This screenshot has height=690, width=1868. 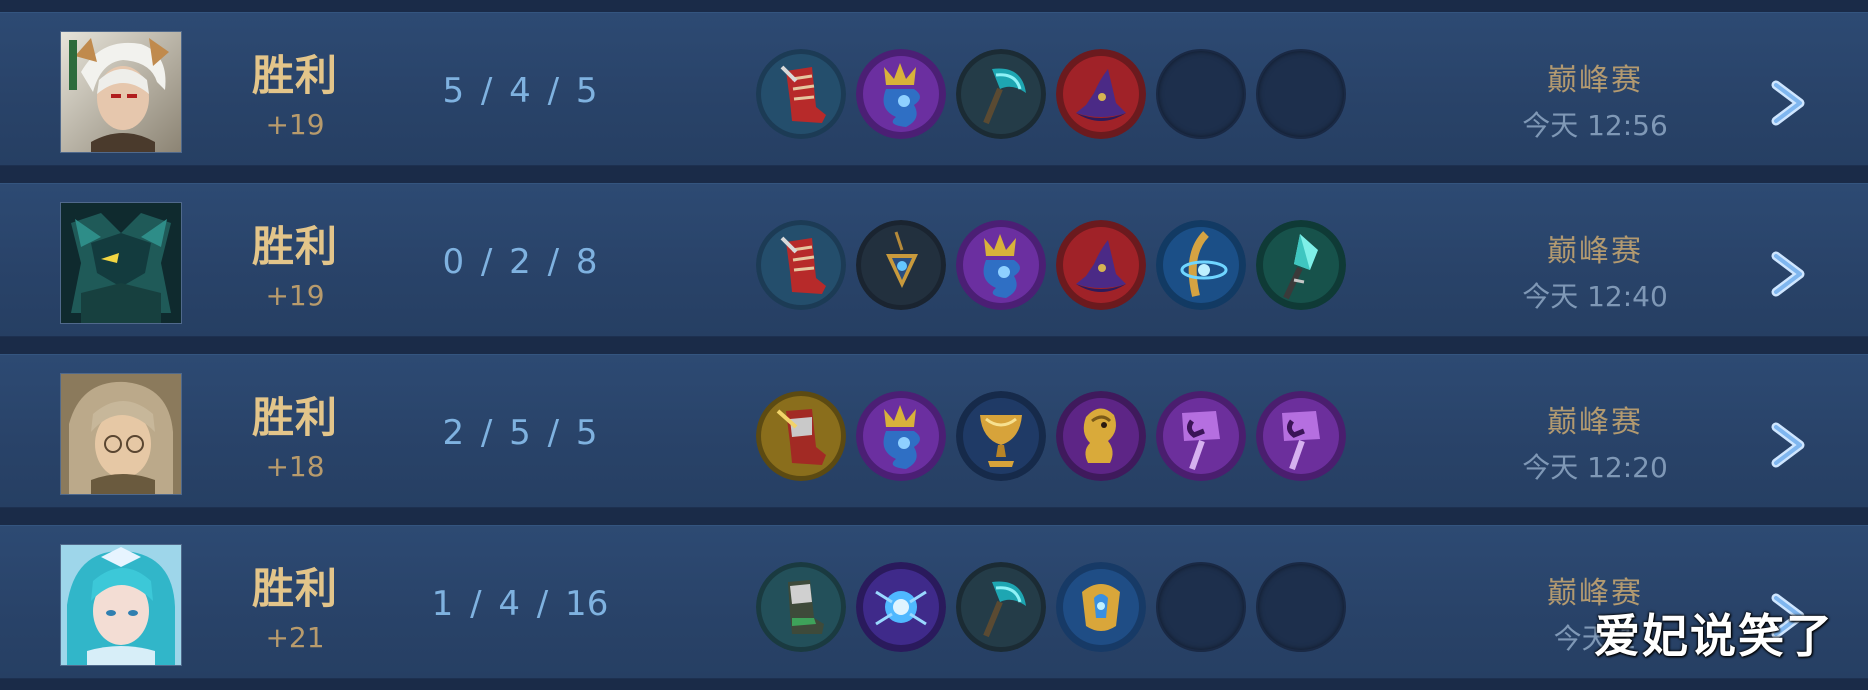 What do you see at coordinates (1595, 296) in the screenshot?
I see `match-time: 今天 12:40` at bounding box center [1595, 296].